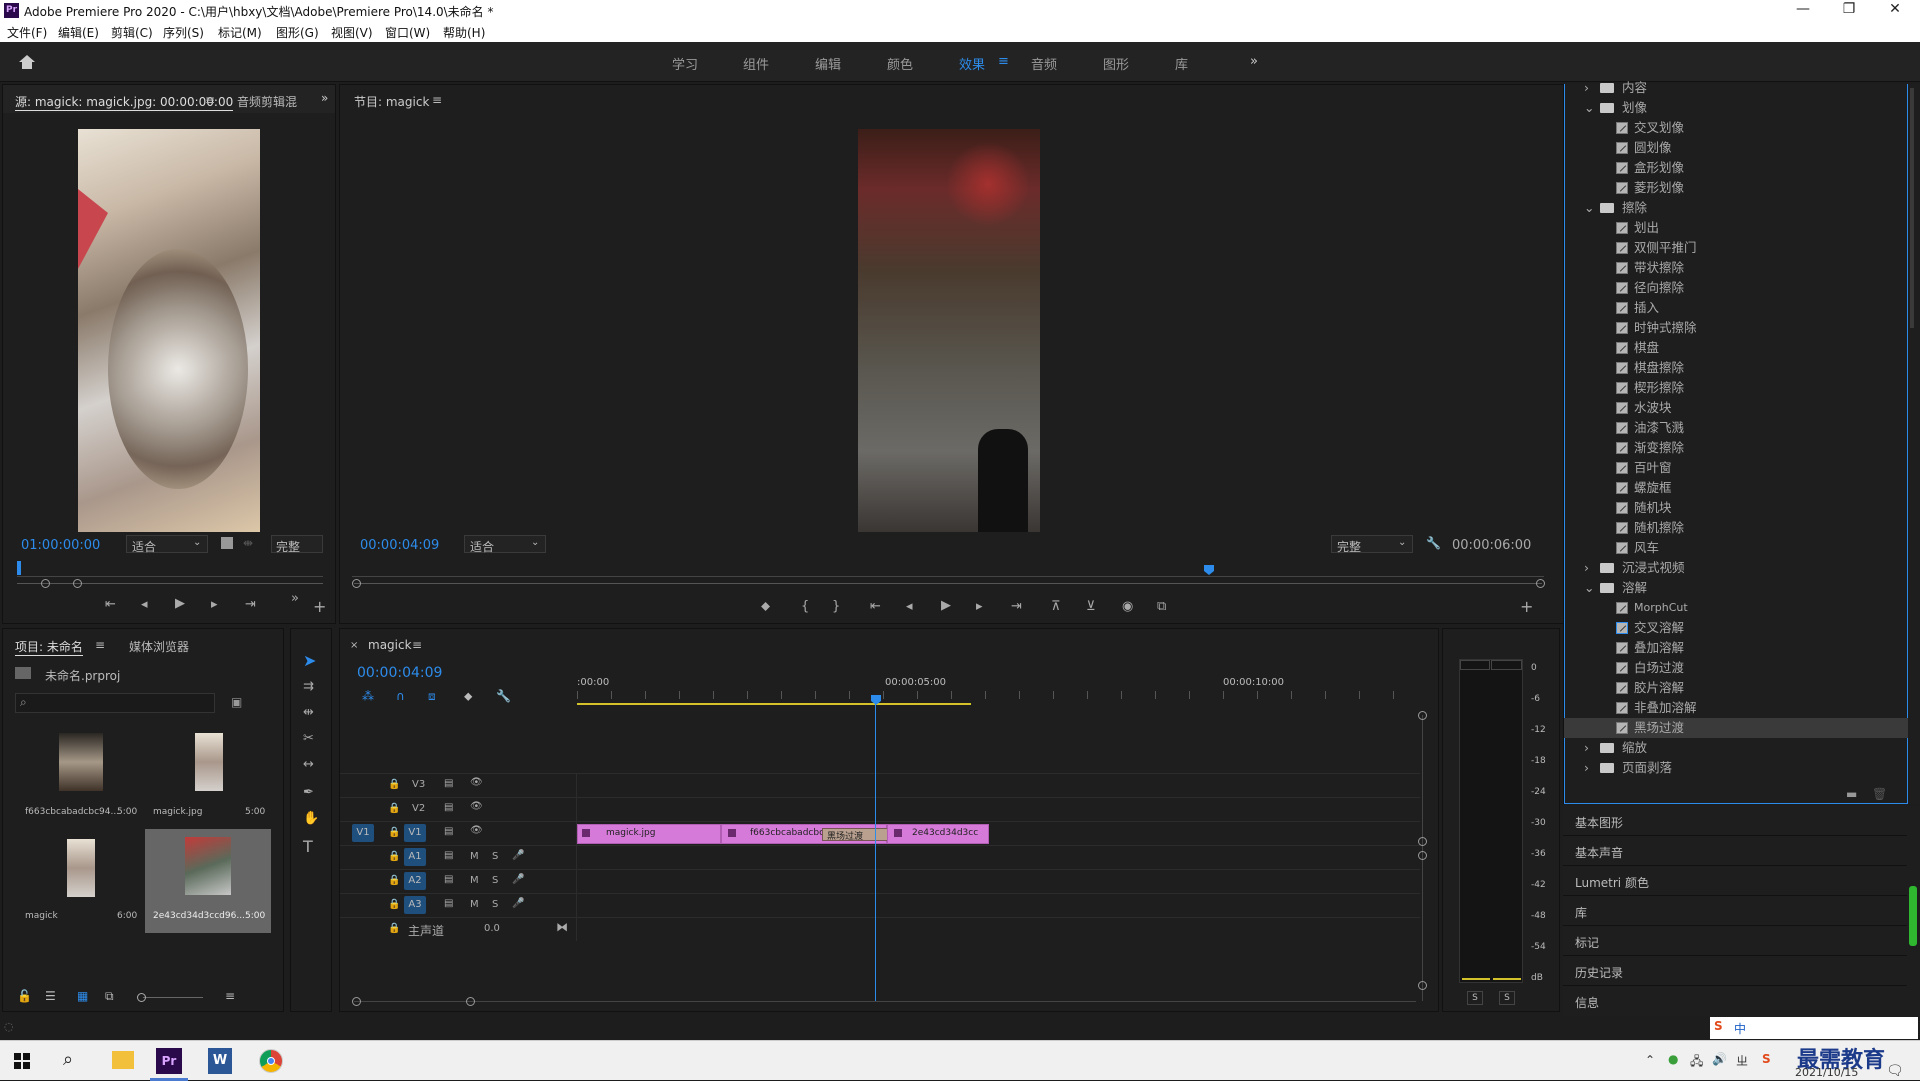 The height and width of the screenshot is (1081, 1920). Describe the element at coordinates (909, 606) in the screenshot. I see `step-back-icon: ◂` at that location.